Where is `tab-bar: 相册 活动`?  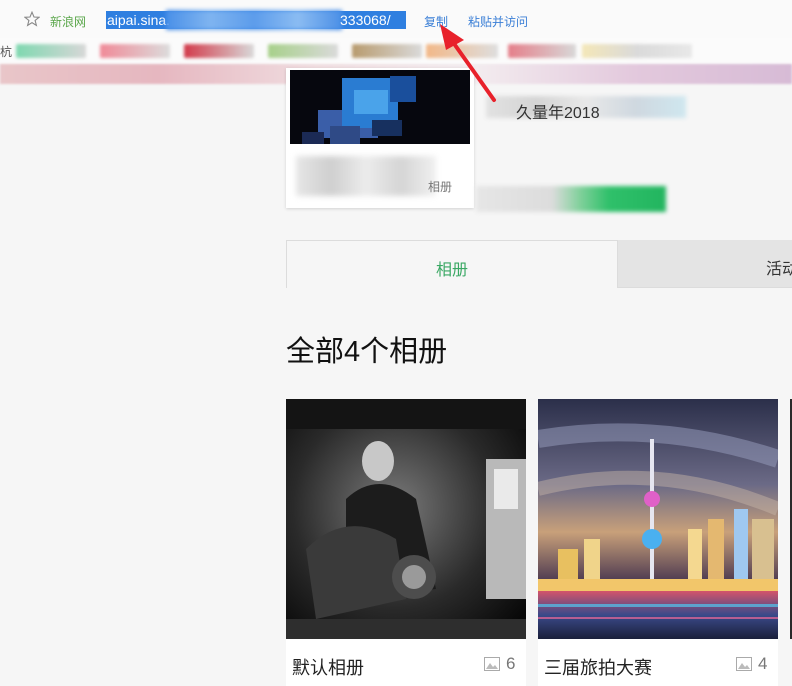 tab-bar: 相册 活动 is located at coordinates (539, 264).